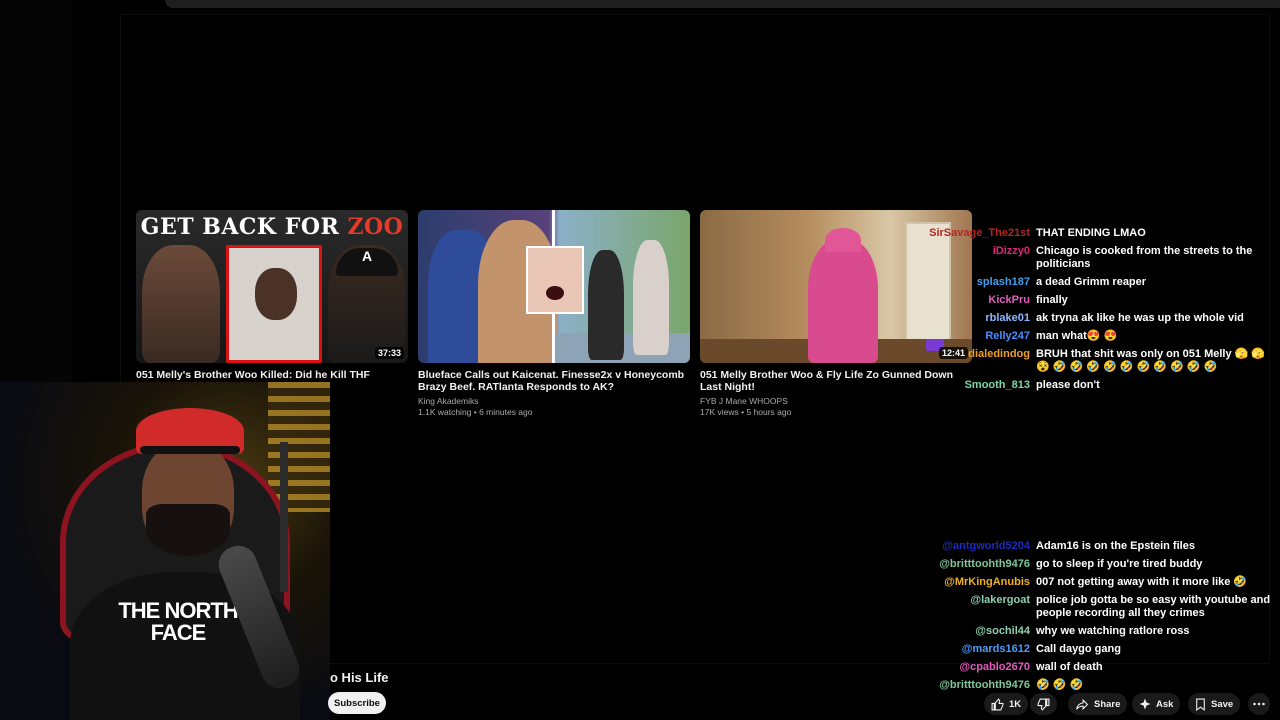 The width and height of the screenshot is (1280, 720). I want to click on chat-text: THAT ENDING LMAO, so click(1091, 233).